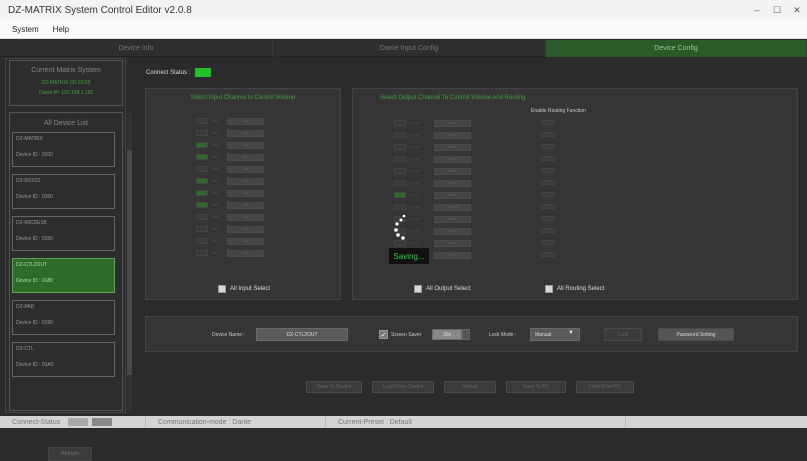 The image size is (807, 461). I want to click on channel-name-field: OUT09, so click(452, 219).